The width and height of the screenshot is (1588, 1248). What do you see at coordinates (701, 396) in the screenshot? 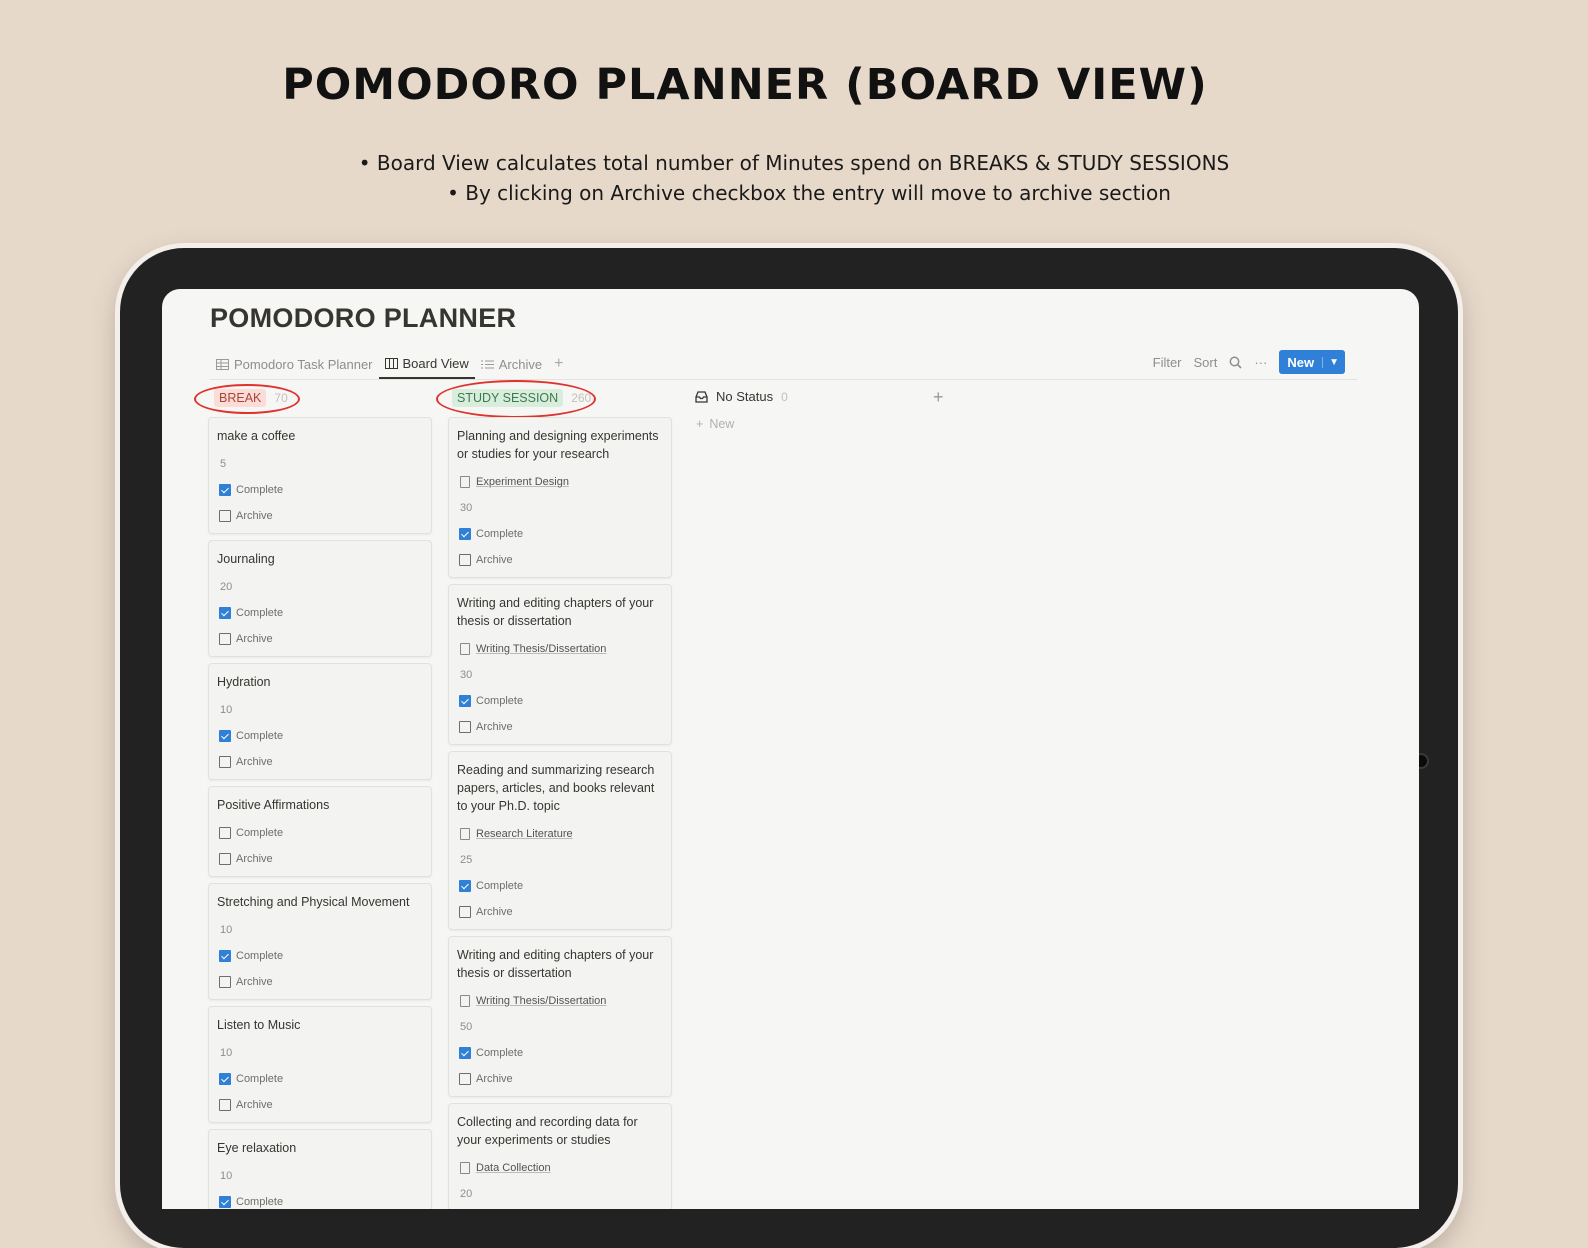
I see `inbox-icon` at bounding box center [701, 396].